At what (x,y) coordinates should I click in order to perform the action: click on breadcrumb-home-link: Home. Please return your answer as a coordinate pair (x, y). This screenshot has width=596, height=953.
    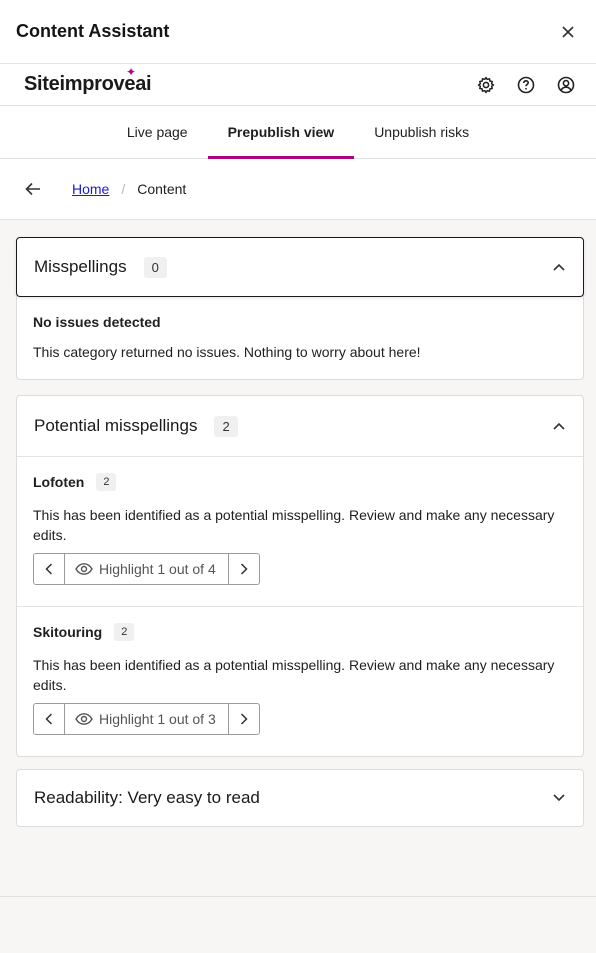
    Looking at the image, I should click on (90, 189).